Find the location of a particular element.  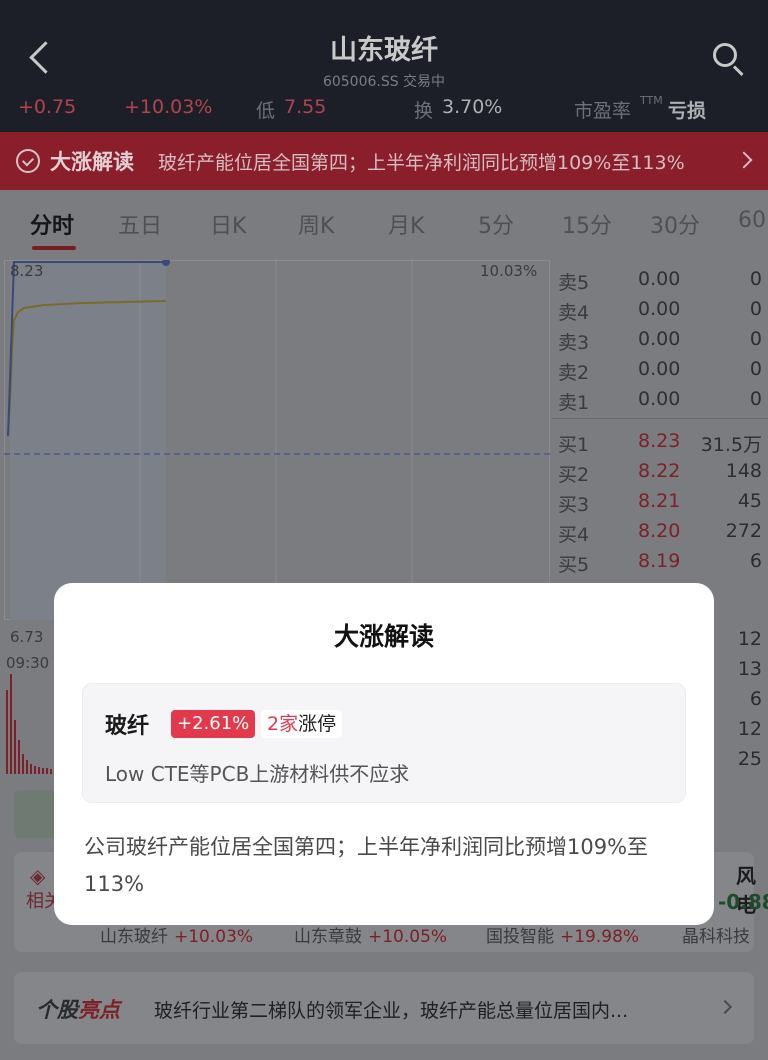

tab-30min: 30分 is located at coordinates (675, 224).